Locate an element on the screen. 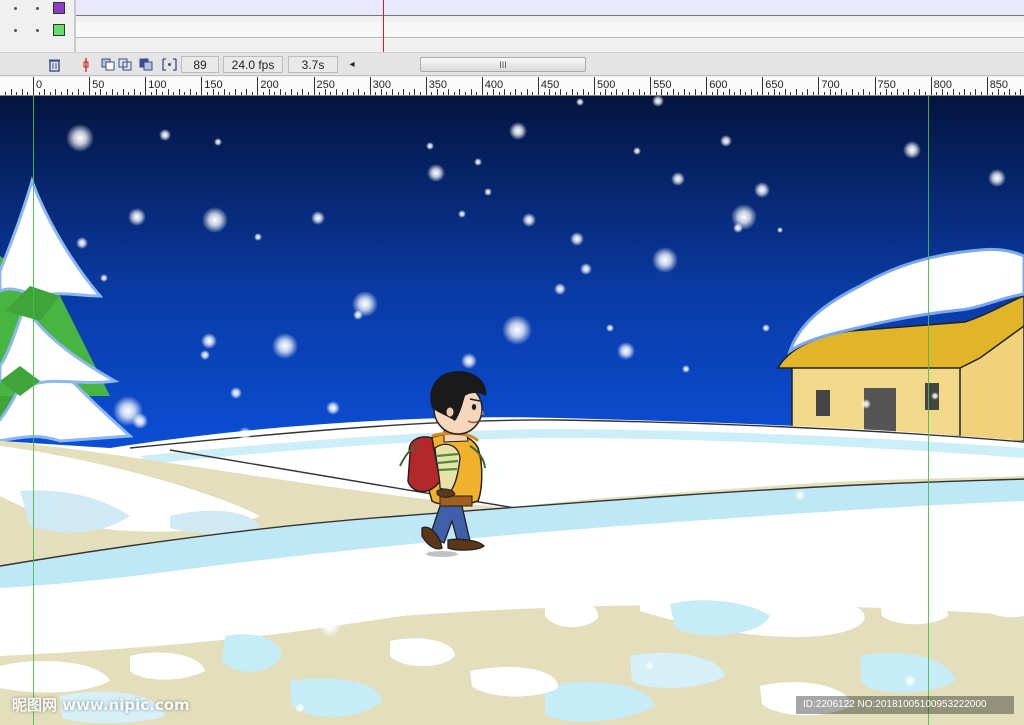 This screenshot has height=725, width=1024. center-frame-icon is located at coordinates (86, 64).